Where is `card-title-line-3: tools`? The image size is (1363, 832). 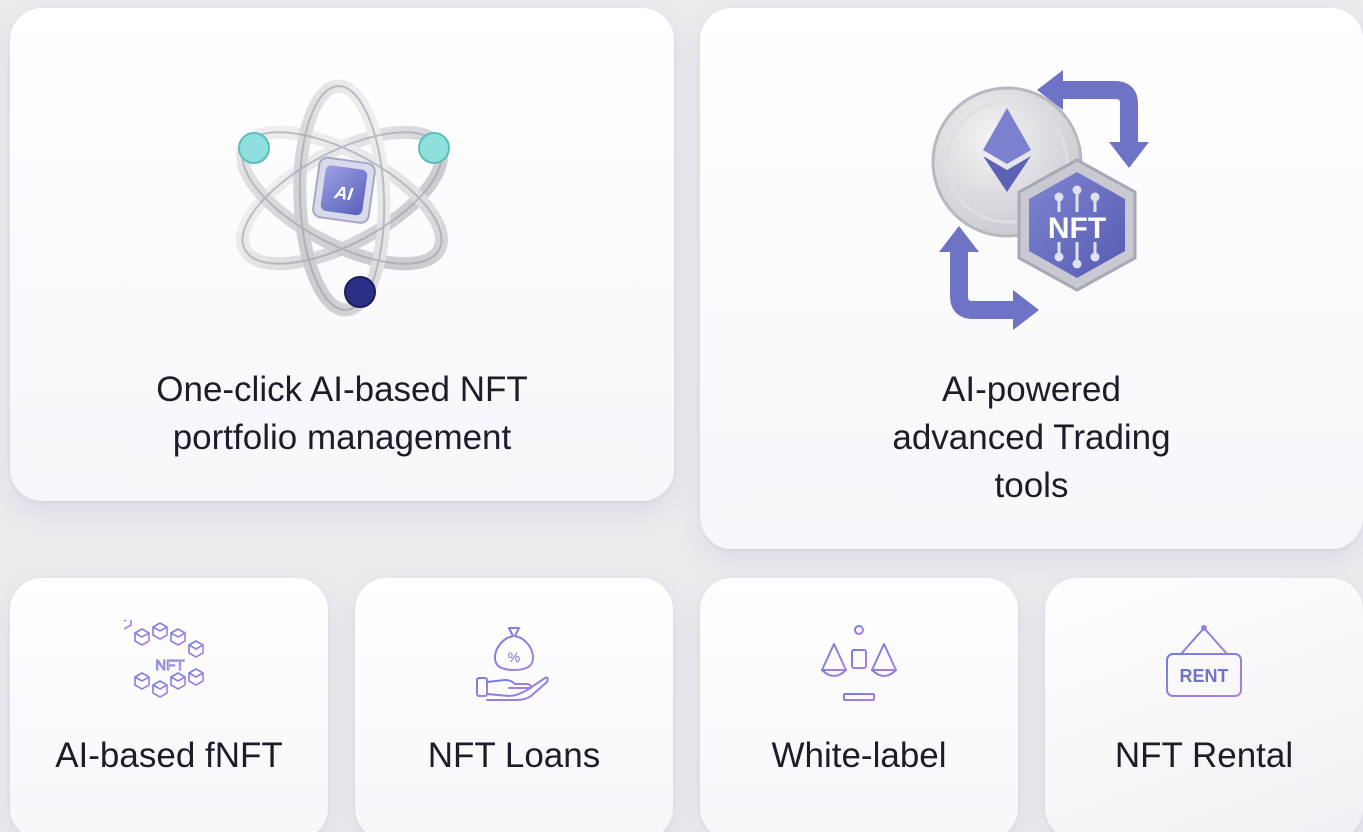 card-title-line-3: tools is located at coordinates (1031, 485).